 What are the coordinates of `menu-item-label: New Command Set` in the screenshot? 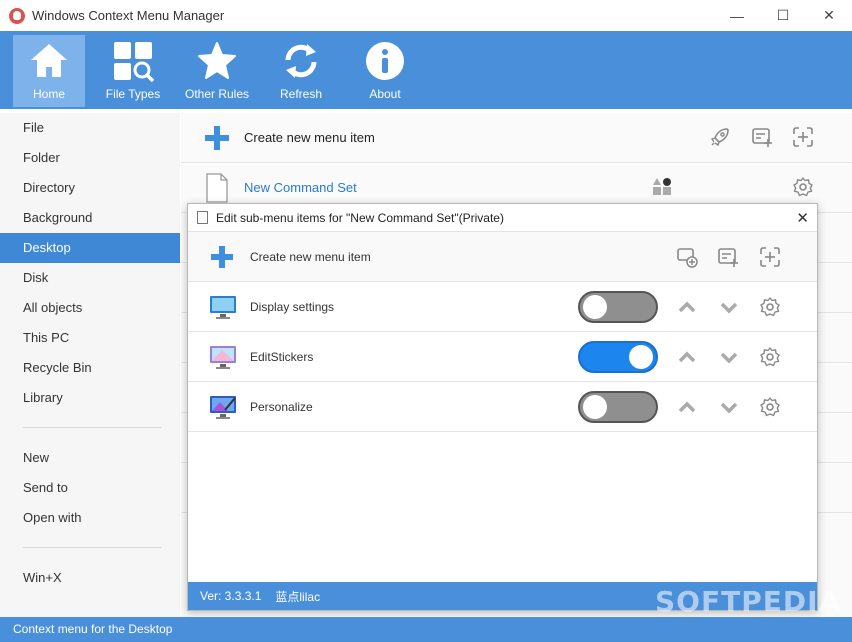 It's located at (300, 187).